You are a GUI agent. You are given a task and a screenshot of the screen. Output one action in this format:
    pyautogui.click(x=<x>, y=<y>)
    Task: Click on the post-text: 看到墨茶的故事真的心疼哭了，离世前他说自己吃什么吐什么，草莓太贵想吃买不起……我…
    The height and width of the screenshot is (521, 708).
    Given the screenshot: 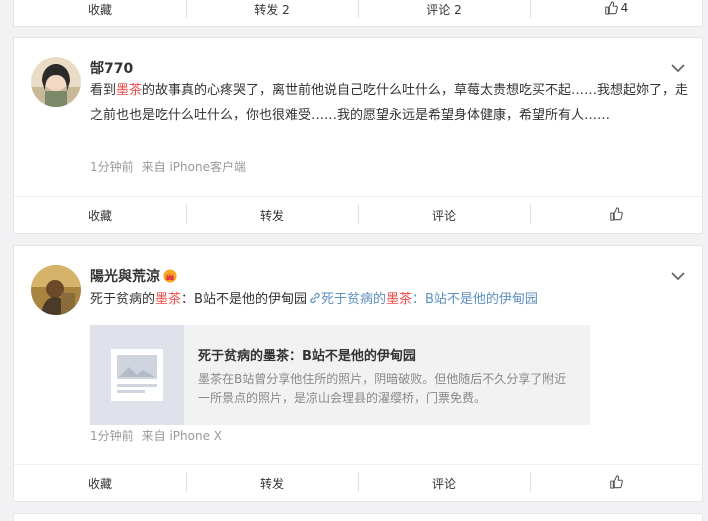 What is the action you would take?
    pyautogui.click(x=390, y=103)
    